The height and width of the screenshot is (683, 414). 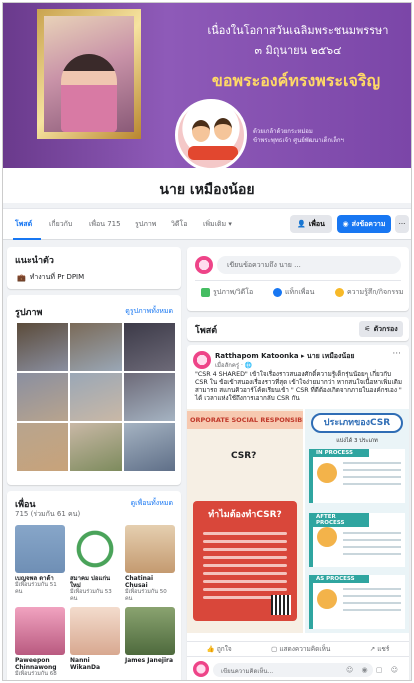 I want to click on image-right-title: ประเภทของCSR, so click(x=357, y=423).